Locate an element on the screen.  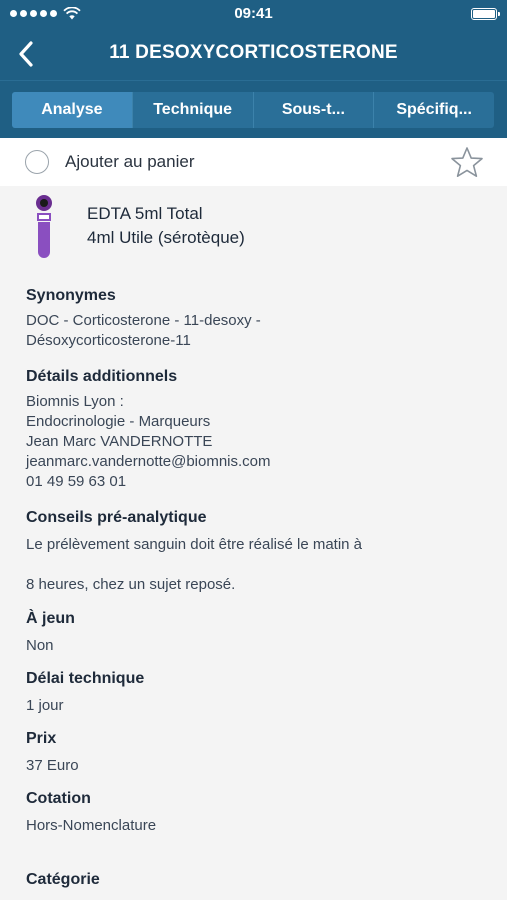
tab-analyse: Analyse is located at coordinates (72, 110).